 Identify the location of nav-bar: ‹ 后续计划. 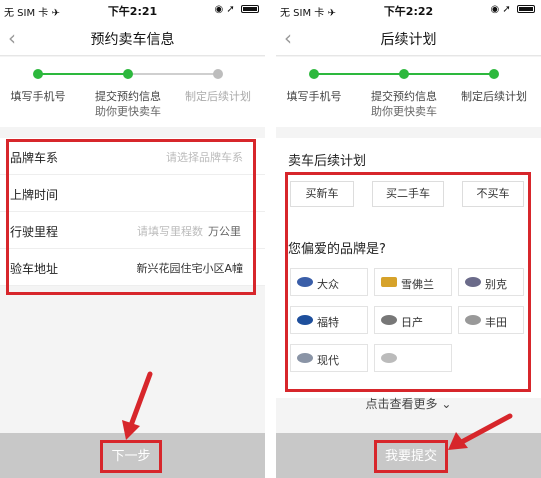
(408, 38).